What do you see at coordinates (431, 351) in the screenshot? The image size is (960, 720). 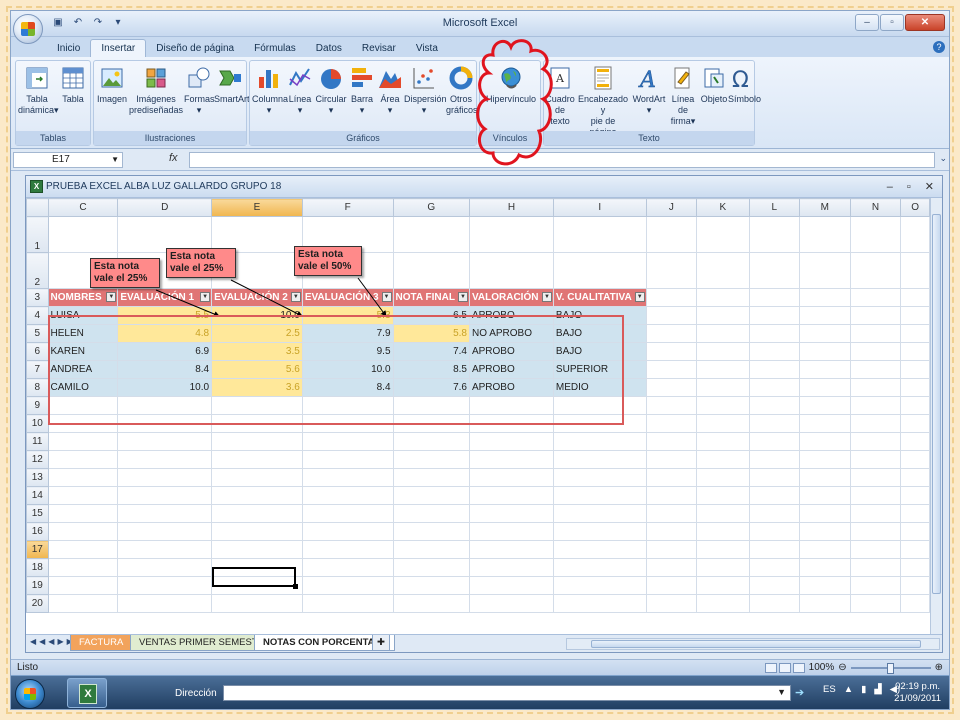 I see `cell-g6: 7.4` at bounding box center [431, 351].